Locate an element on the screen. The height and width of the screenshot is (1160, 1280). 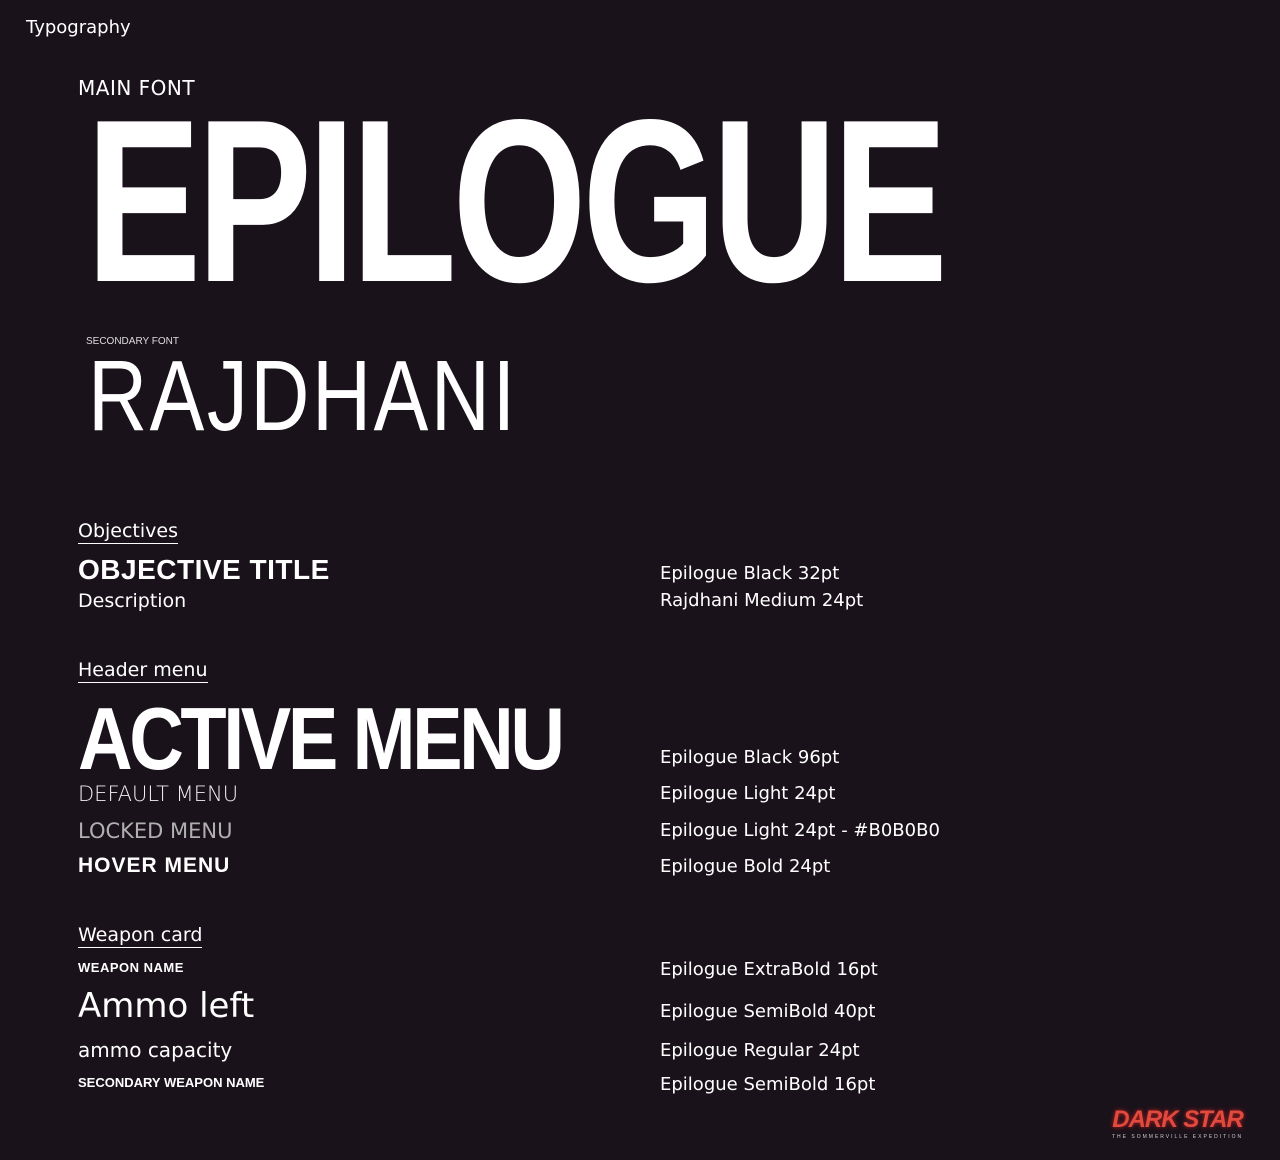
spec-objective-title: Epilogue Black 32pt is located at coordinates (750, 573).